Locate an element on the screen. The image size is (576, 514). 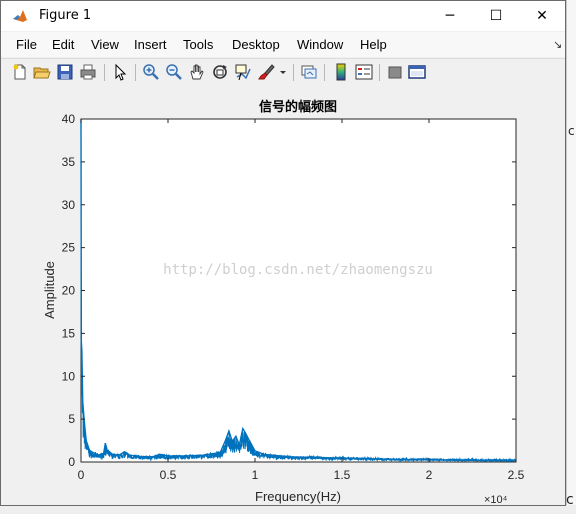
open-file-icon is located at coordinates (42, 72).